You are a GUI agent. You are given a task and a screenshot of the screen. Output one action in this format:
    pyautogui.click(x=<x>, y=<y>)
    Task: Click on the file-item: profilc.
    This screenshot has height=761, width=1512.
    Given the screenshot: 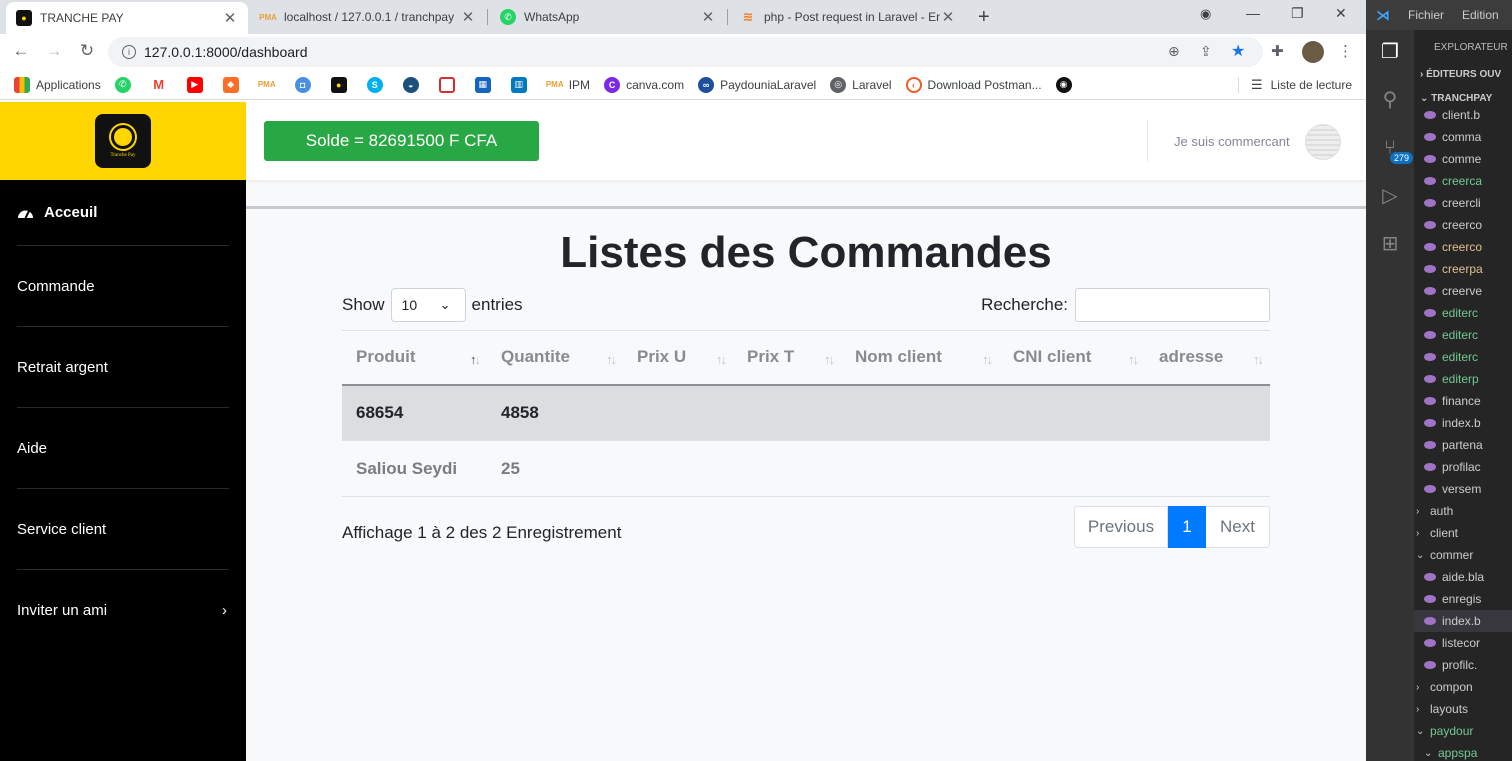 What is the action you would take?
    pyautogui.click(x=1463, y=665)
    